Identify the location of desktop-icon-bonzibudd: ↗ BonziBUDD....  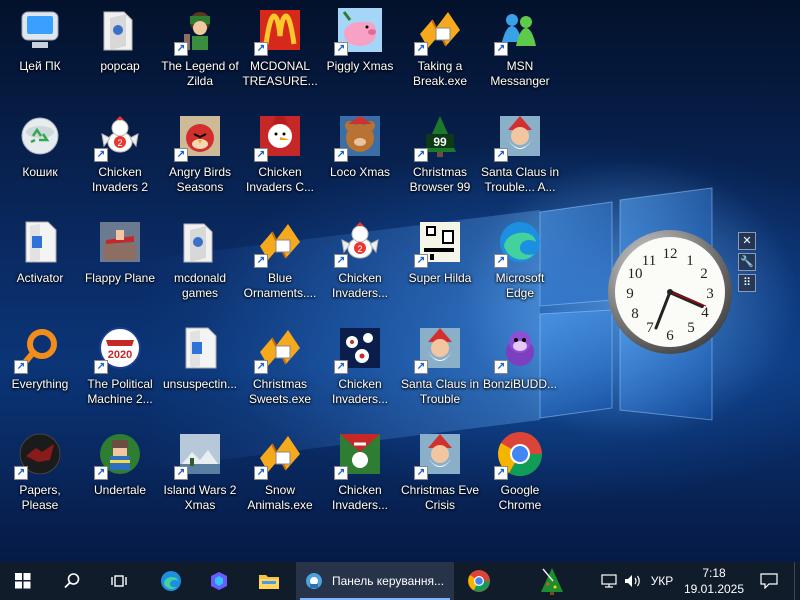
(520, 370).